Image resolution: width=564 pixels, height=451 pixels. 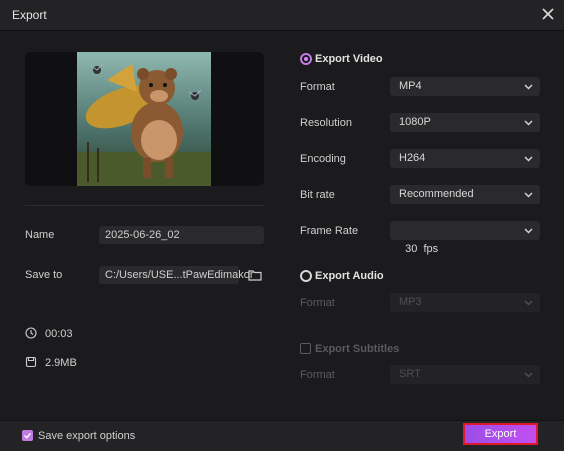 What do you see at coordinates (282, 435) in the screenshot?
I see `footer-bar: Save export options Export` at bounding box center [282, 435].